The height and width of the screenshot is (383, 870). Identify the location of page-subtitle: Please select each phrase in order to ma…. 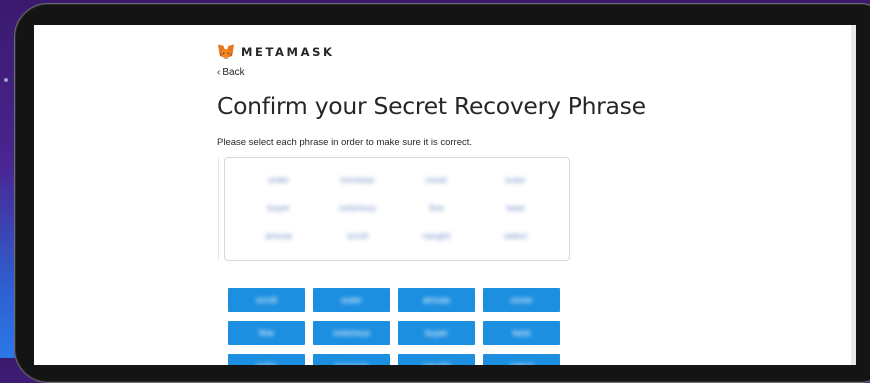
(345, 142).